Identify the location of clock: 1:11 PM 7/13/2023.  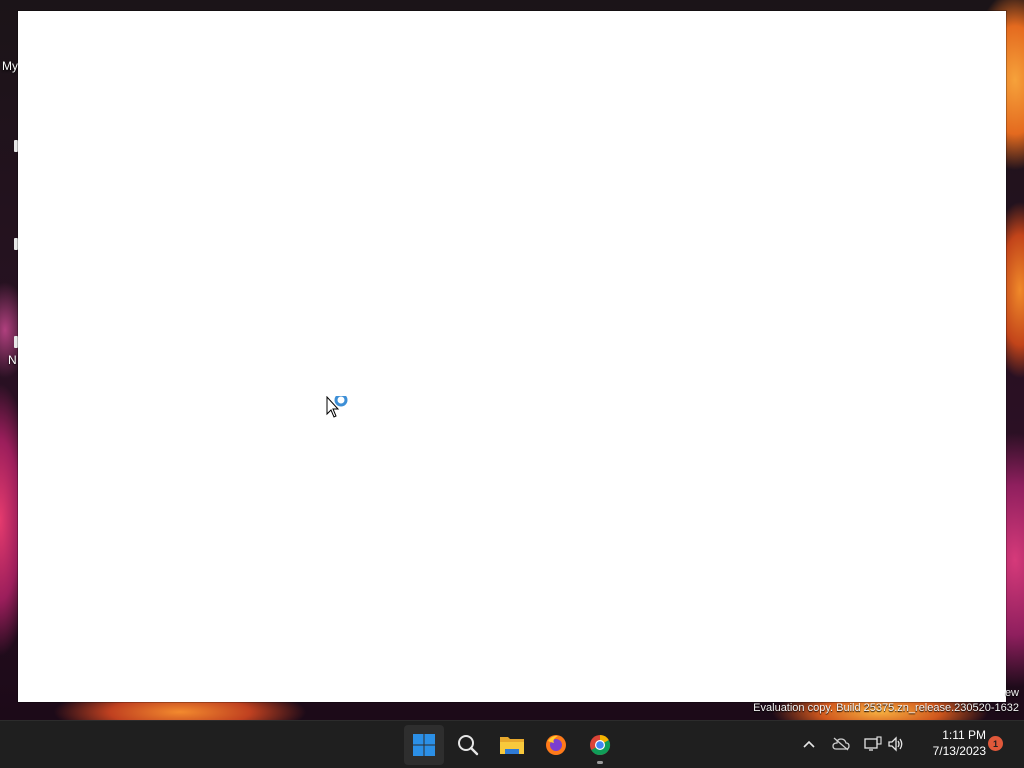
(949, 743).